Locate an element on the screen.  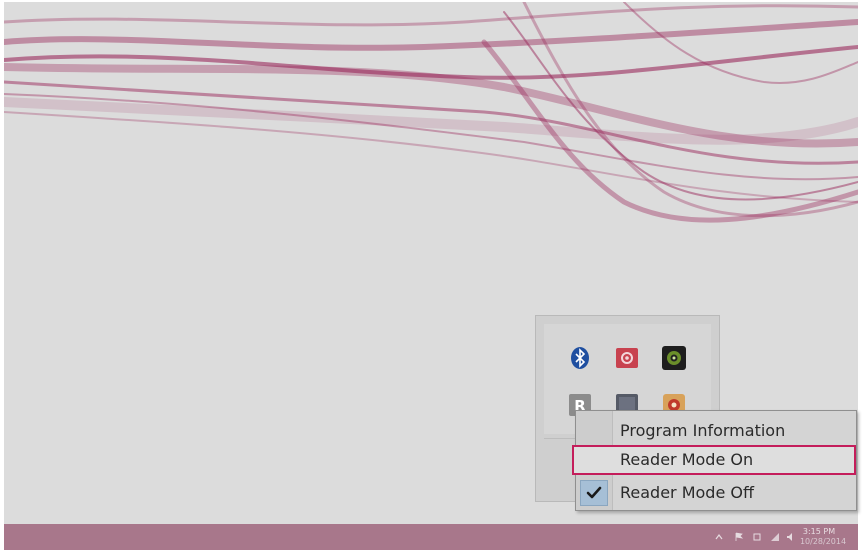
menu-item-reader-mode-off: Reader Mode Off is located at coordinates (716, 493).